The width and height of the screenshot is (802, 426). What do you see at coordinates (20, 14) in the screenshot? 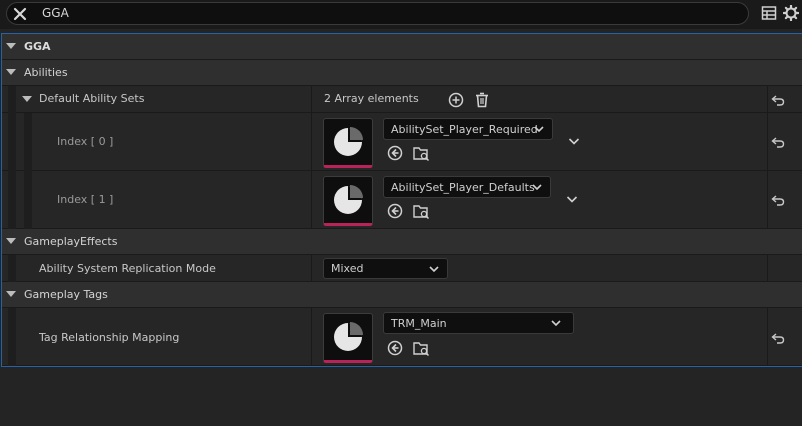
I see `close-icon` at bounding box center [20, 14].